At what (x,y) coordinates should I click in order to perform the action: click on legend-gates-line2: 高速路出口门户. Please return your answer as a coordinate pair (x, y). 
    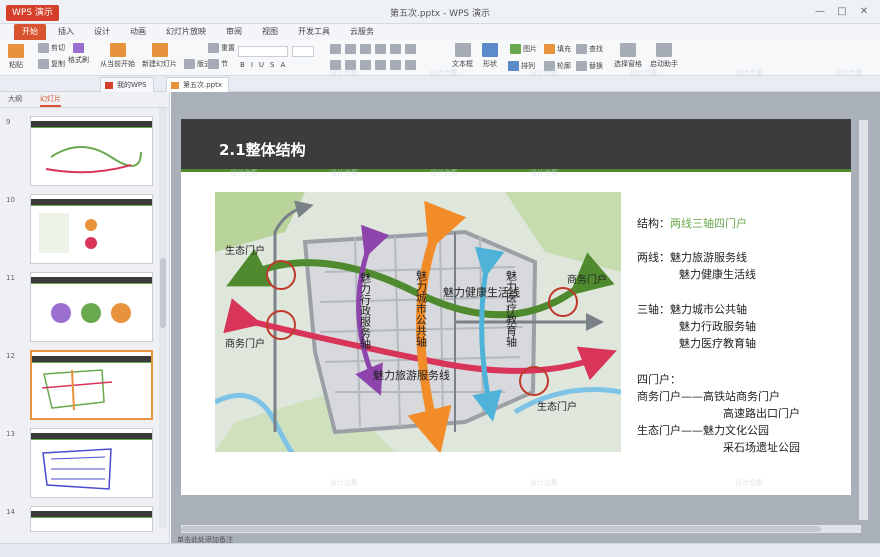
    Looking at the image, I should click on (761, 413).